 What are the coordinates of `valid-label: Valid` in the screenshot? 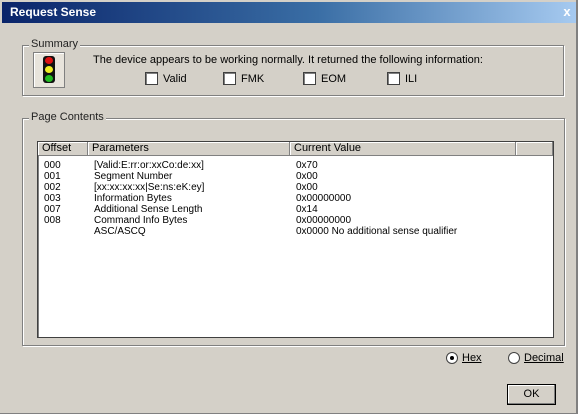 It's located at (175, 78).